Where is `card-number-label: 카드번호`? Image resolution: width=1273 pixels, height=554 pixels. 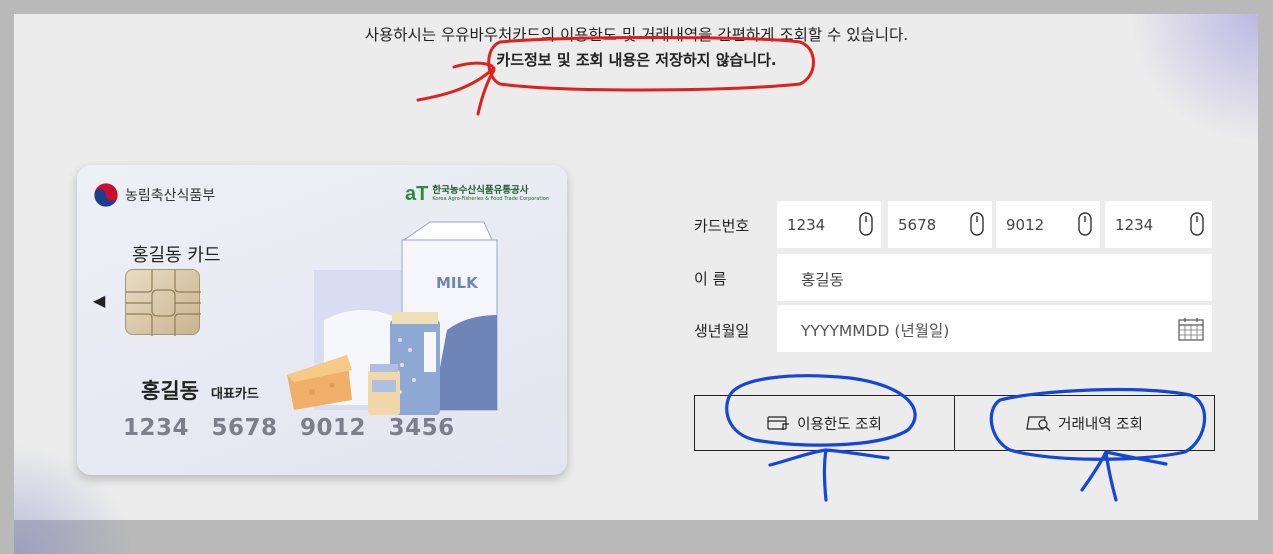 card-number-label: 카드번호 is located at coordinates (722, 226).